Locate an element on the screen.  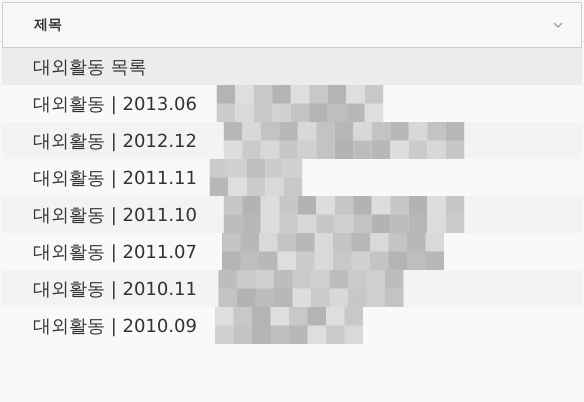
list-item: 대외활동 | 2012.12 is located at coordinates (292, 140).